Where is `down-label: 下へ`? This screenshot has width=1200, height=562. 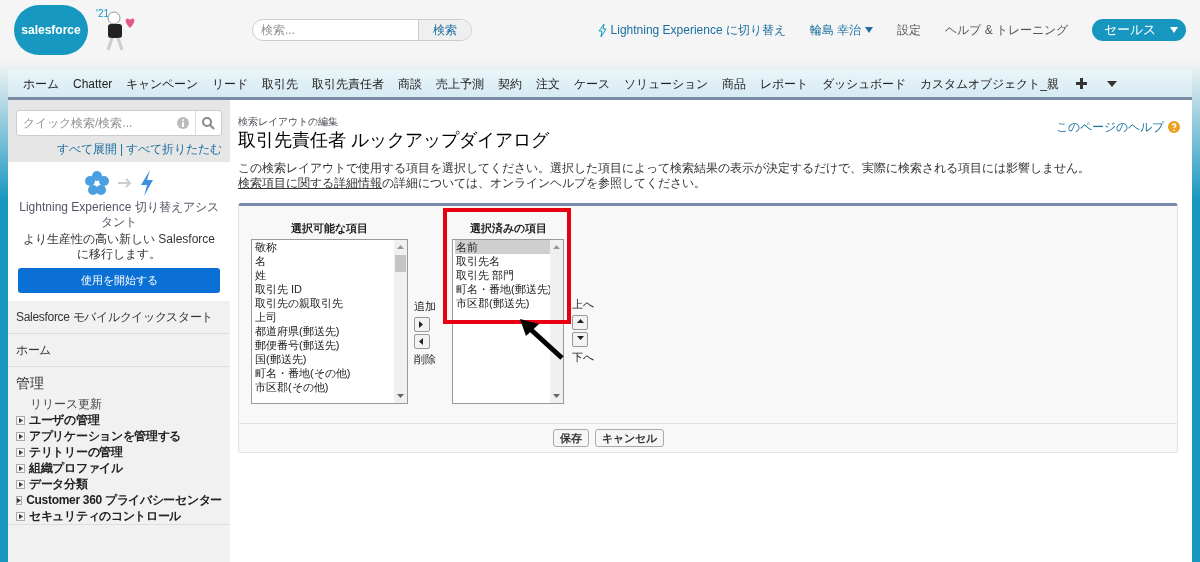
down-label: 下へ is located at coordinates (583, 357).